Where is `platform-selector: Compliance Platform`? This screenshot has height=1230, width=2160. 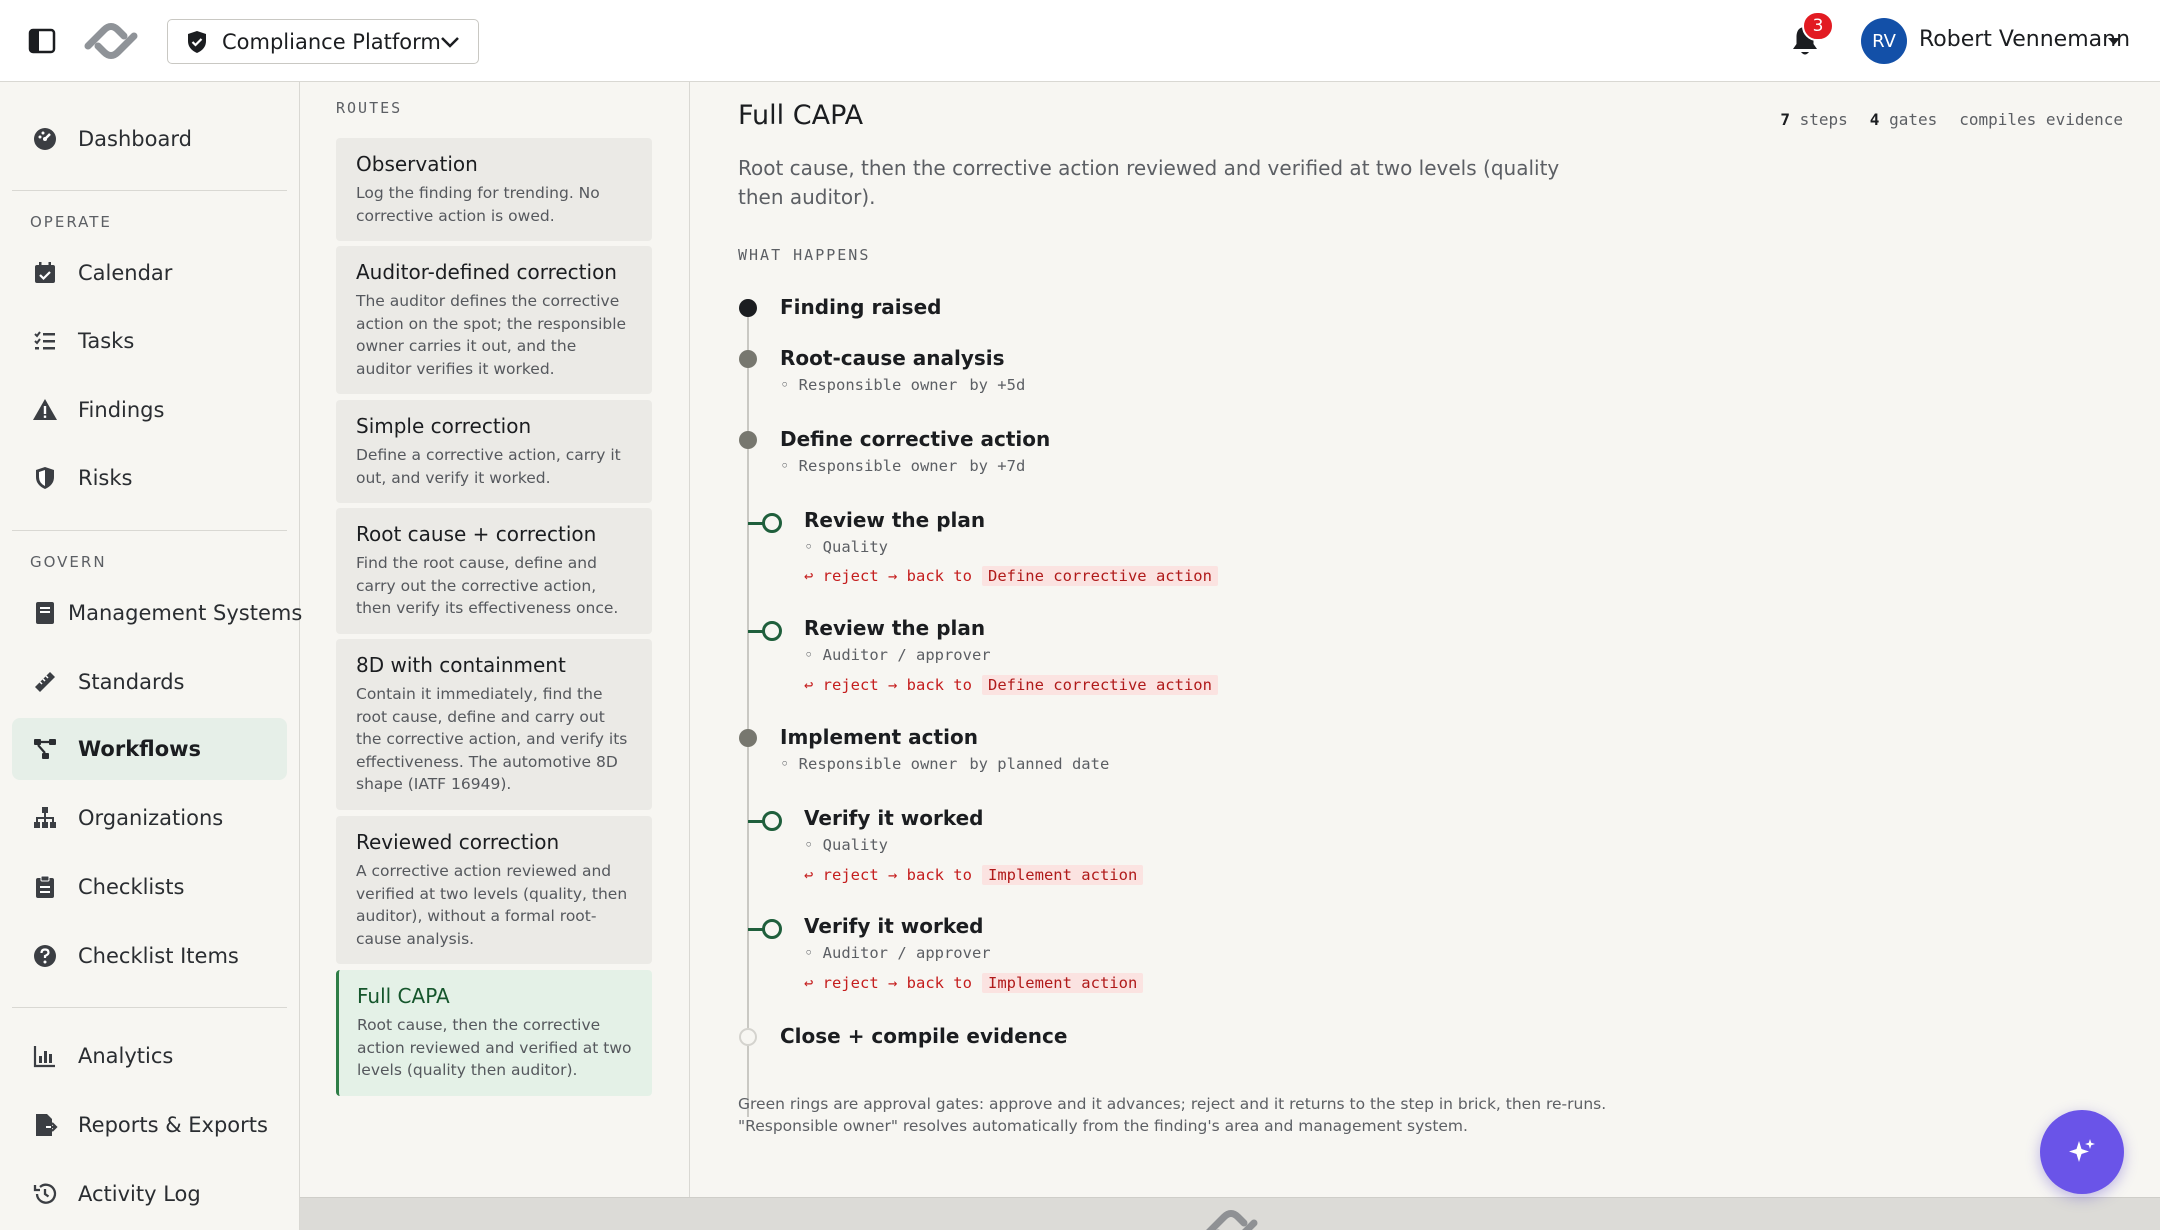
platform-selector: Compliance Platform is located at coordinates (323, 41).